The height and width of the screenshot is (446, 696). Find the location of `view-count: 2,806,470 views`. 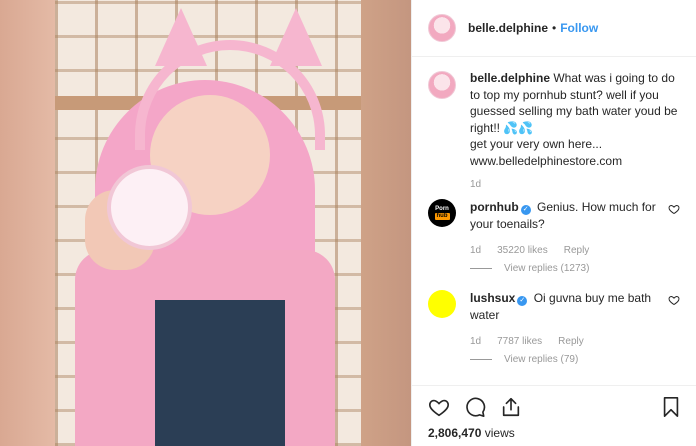

view-count: 2,806,470 views is located at coordinates (555, 433).